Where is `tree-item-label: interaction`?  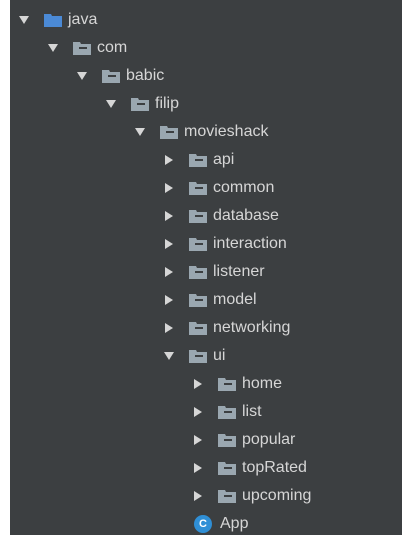 tree-item-label: interaction is located at coordinates (250, 243).